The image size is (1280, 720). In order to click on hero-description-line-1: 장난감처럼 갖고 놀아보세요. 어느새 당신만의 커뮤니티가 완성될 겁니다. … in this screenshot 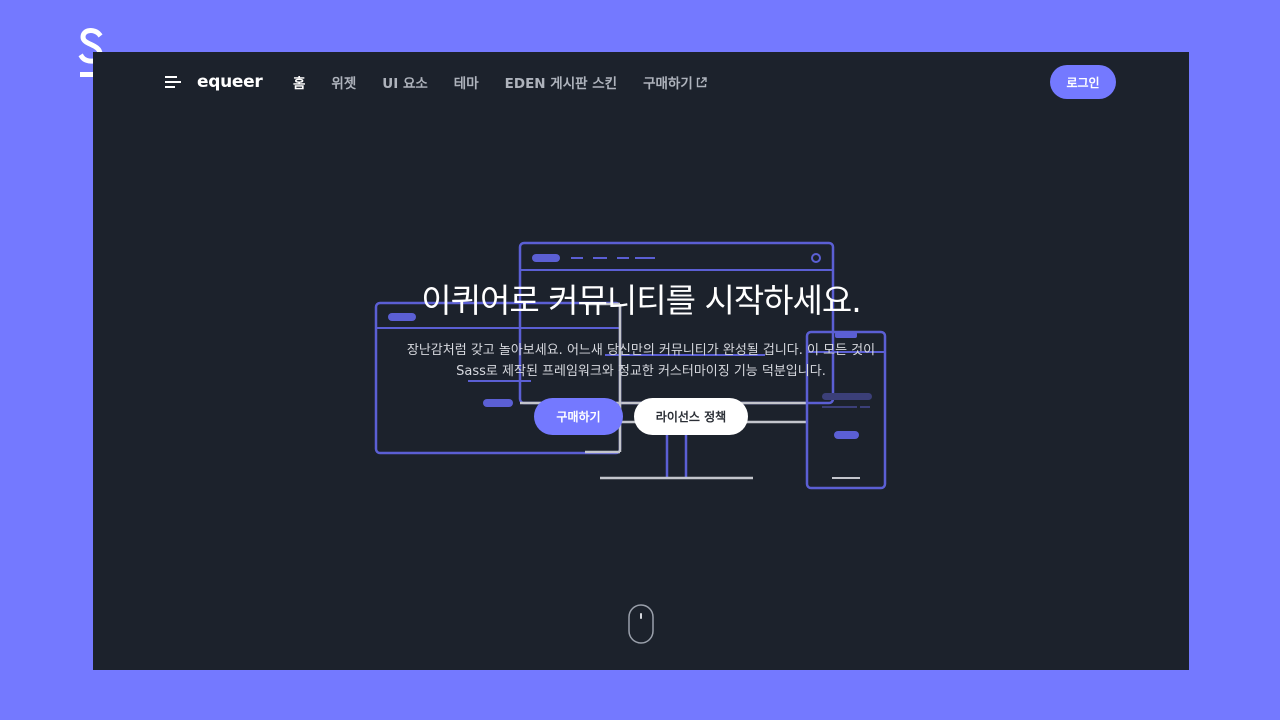, I will do `click(641, 350)`.